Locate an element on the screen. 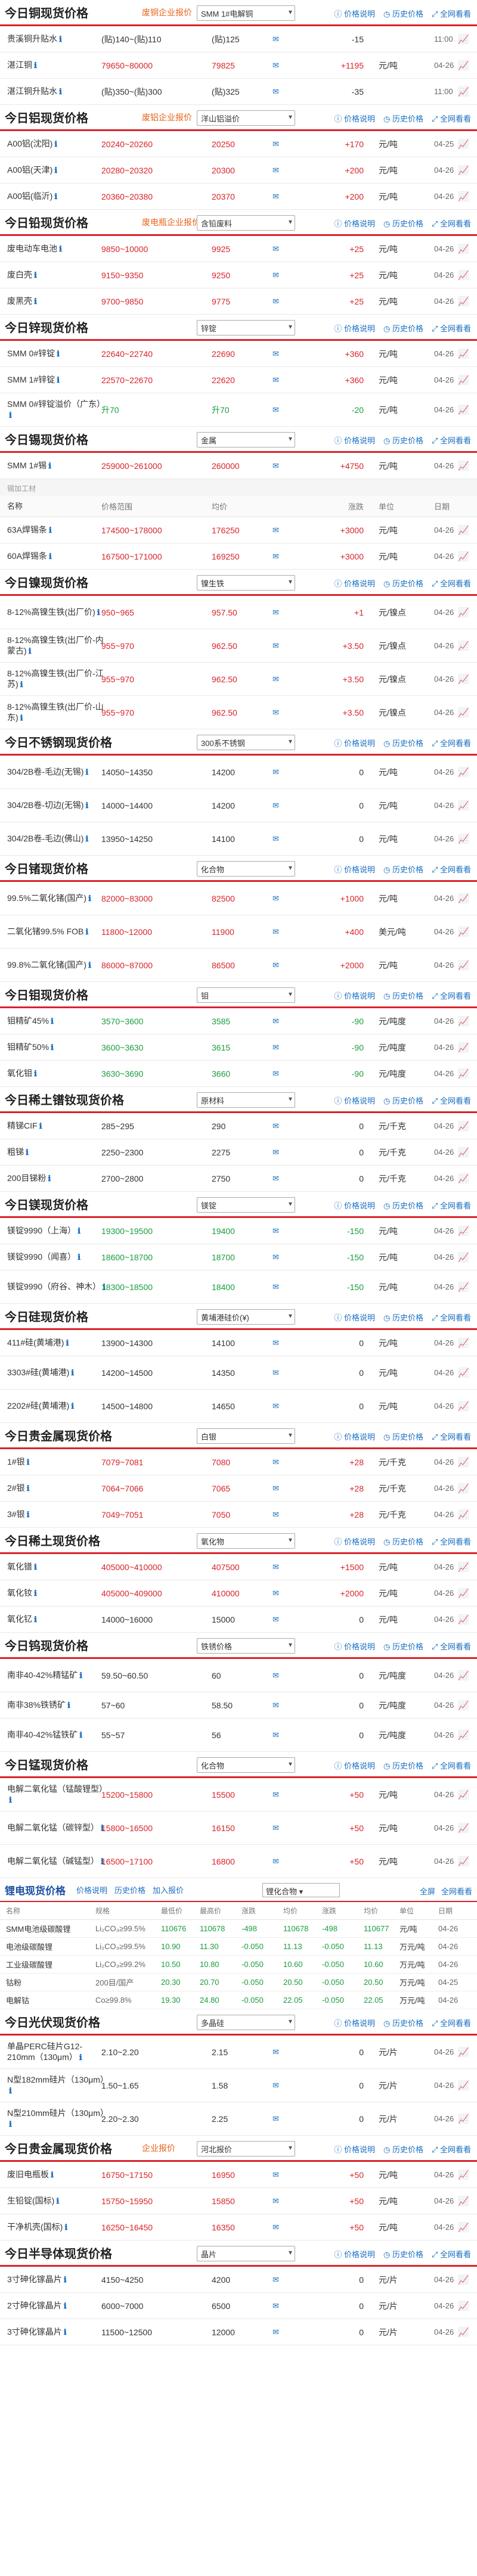 This screenshot has width=477, height=2576. item-name: 氧化钕 ℹ is located at coordinates (58, 1593).